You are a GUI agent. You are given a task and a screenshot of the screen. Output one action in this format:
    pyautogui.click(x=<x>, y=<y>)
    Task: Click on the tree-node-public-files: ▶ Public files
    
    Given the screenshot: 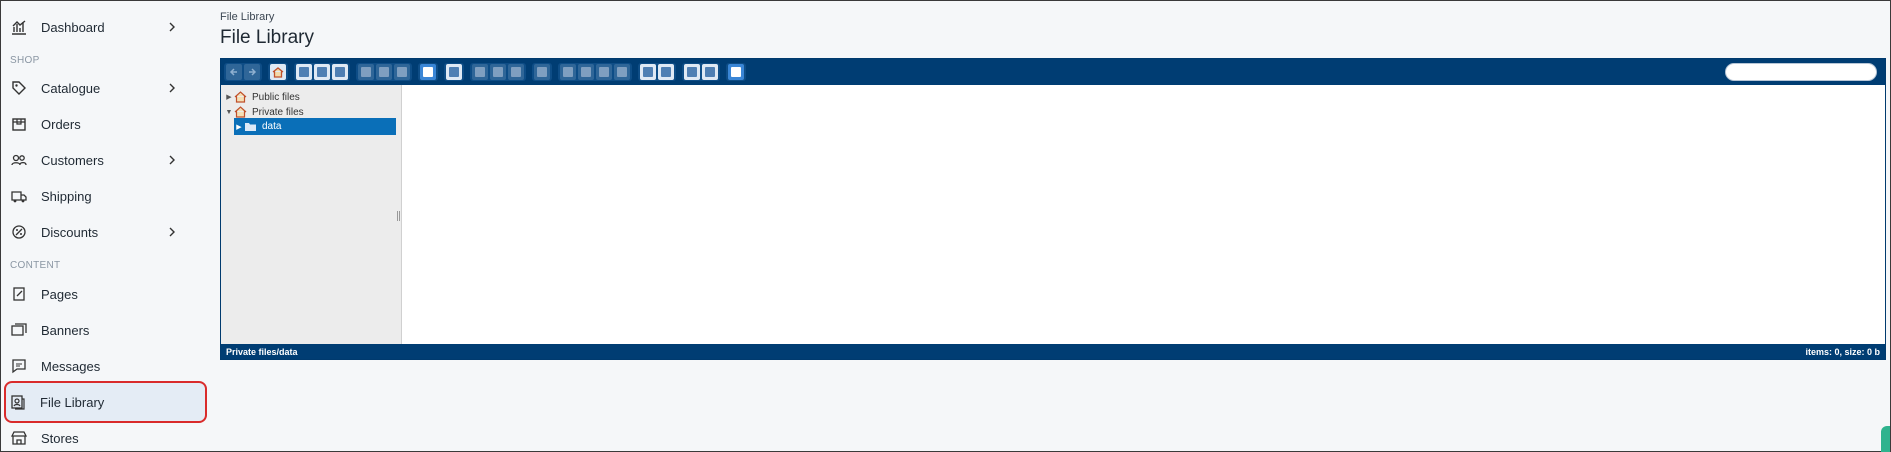 What is the action you would take?
    pyautogui.click(x=262, y=97)
    